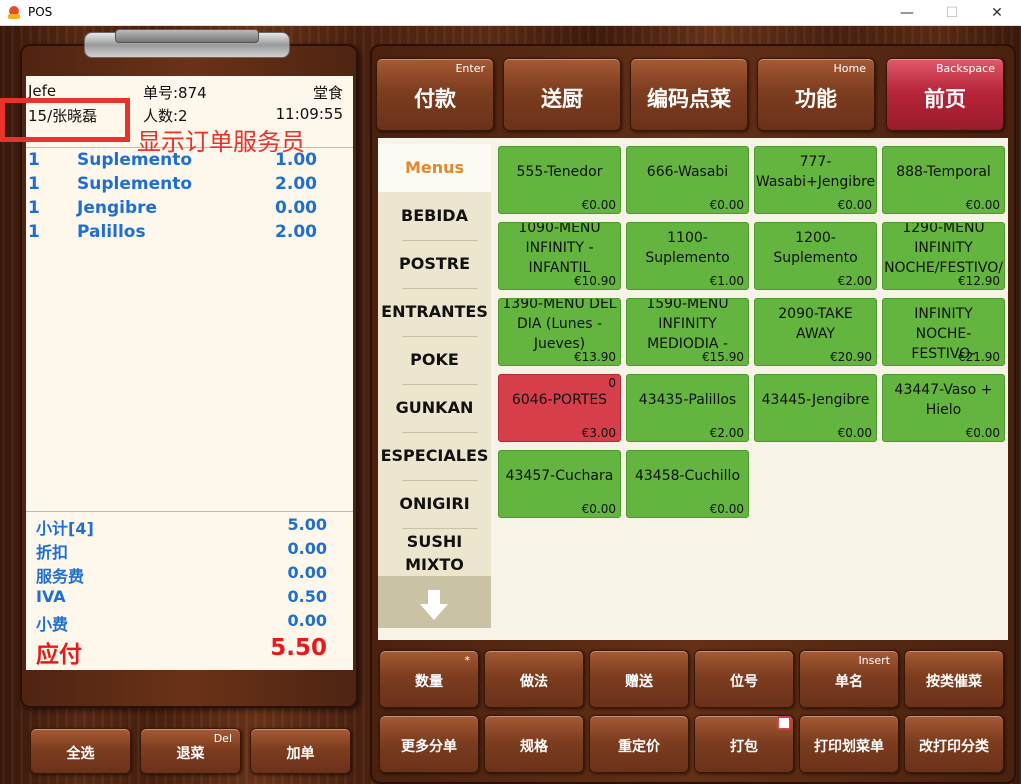  What do you see at coordinates (559, 172) in the screenshot?
I see `dish-name: 555-Tenedor` at bounding box center [559, 172].